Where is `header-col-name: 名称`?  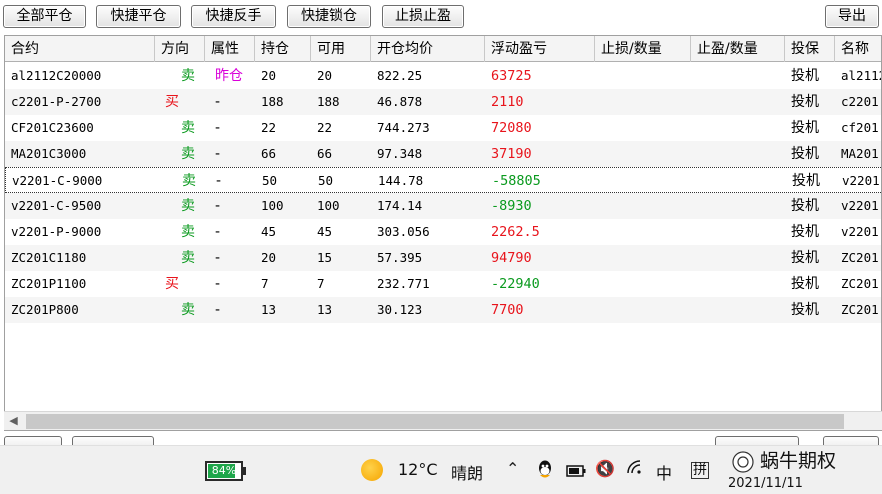
header-col-name: 名称 is located at coordinates (858, 49).